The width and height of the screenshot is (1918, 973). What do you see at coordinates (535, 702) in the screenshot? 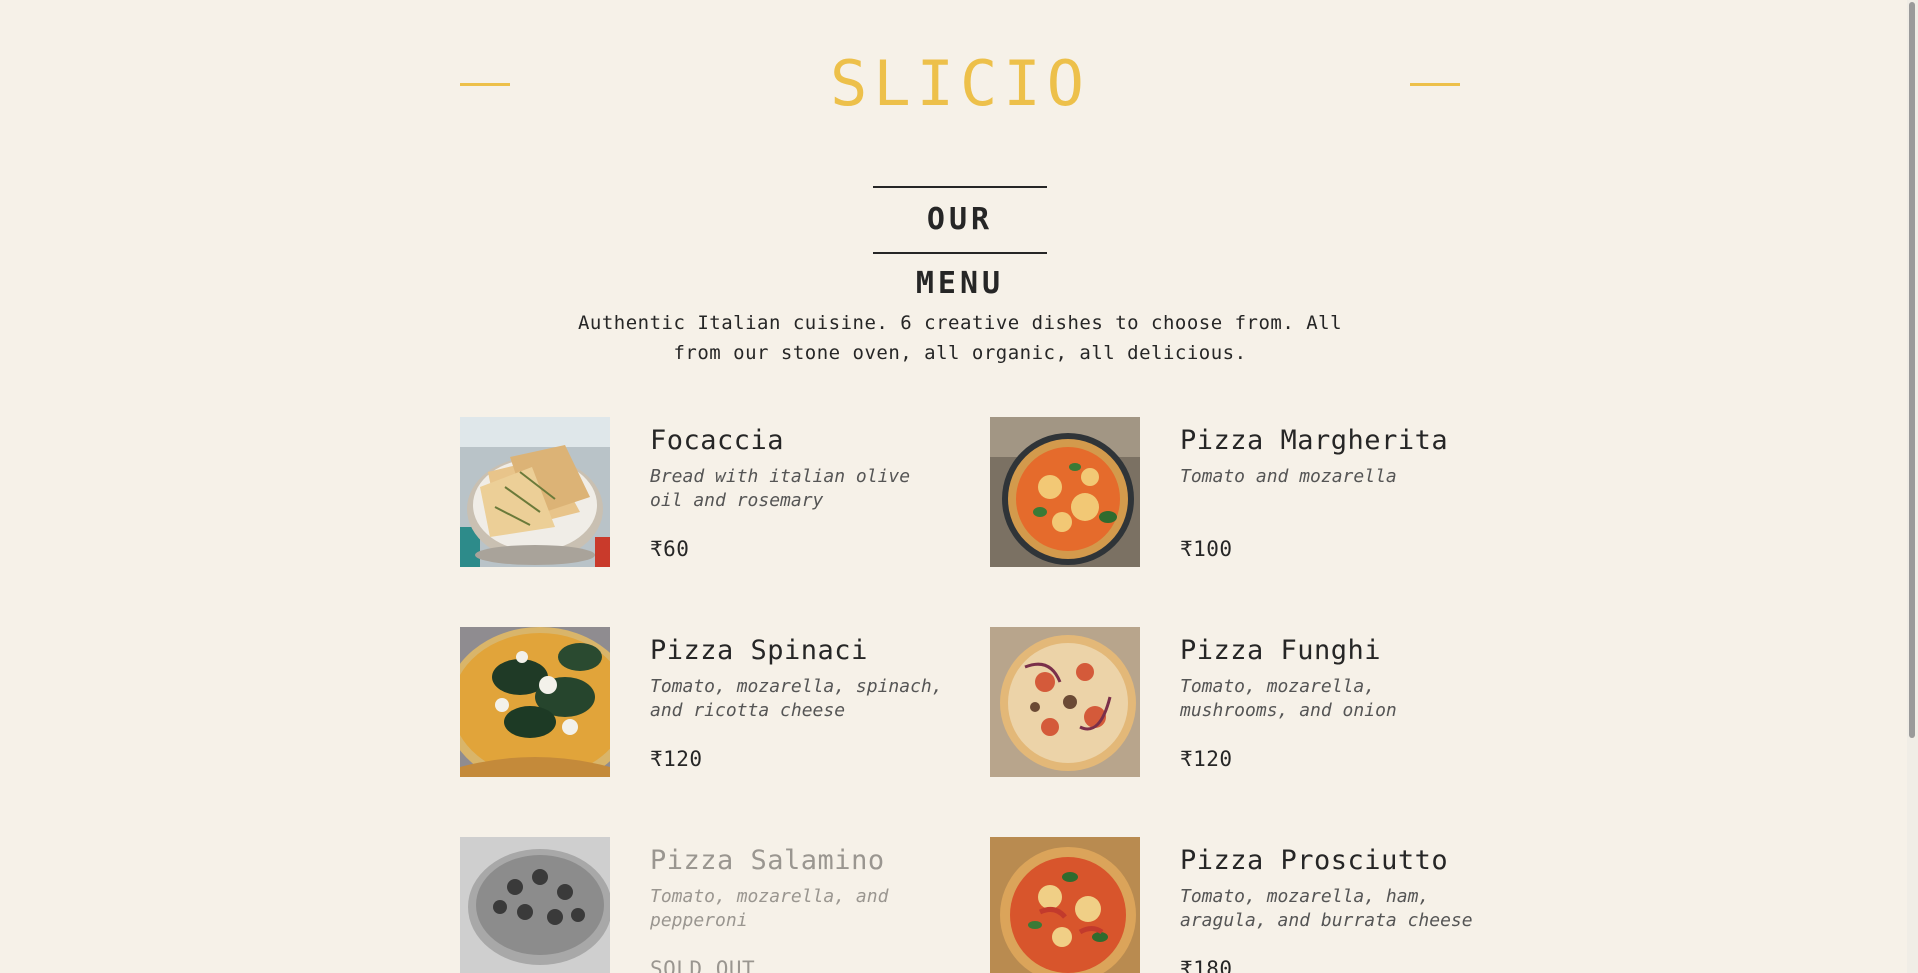
I see `pizza-spinaci-photo` at bounding box center [535, 702].